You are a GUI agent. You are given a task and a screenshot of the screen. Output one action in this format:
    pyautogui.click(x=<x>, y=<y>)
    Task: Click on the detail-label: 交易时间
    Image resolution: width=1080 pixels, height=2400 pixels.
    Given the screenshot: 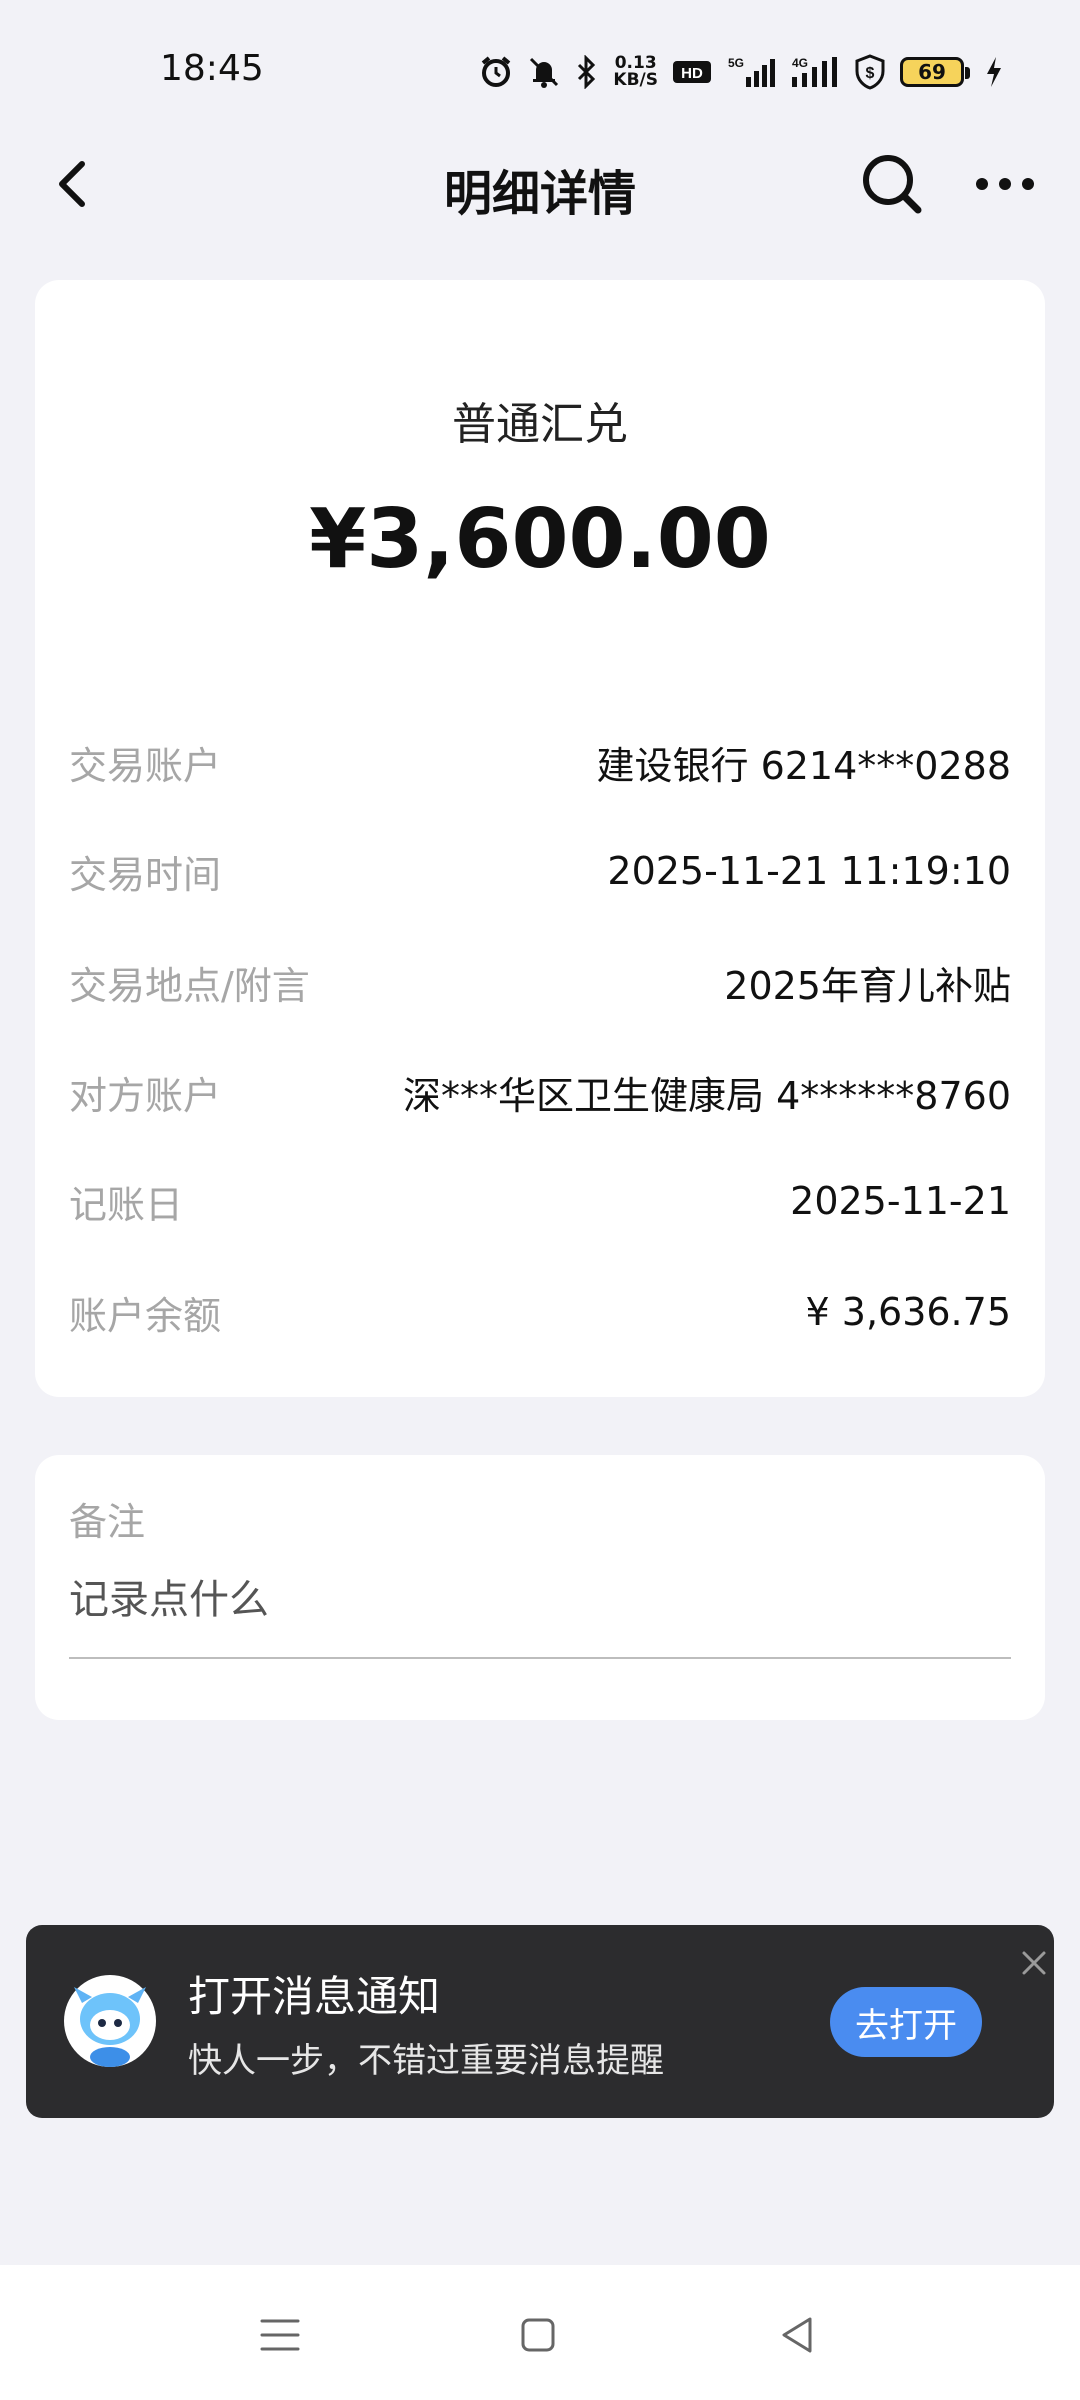 What is the action you would take?
    pyautogui.click(x=145, y=874)
    